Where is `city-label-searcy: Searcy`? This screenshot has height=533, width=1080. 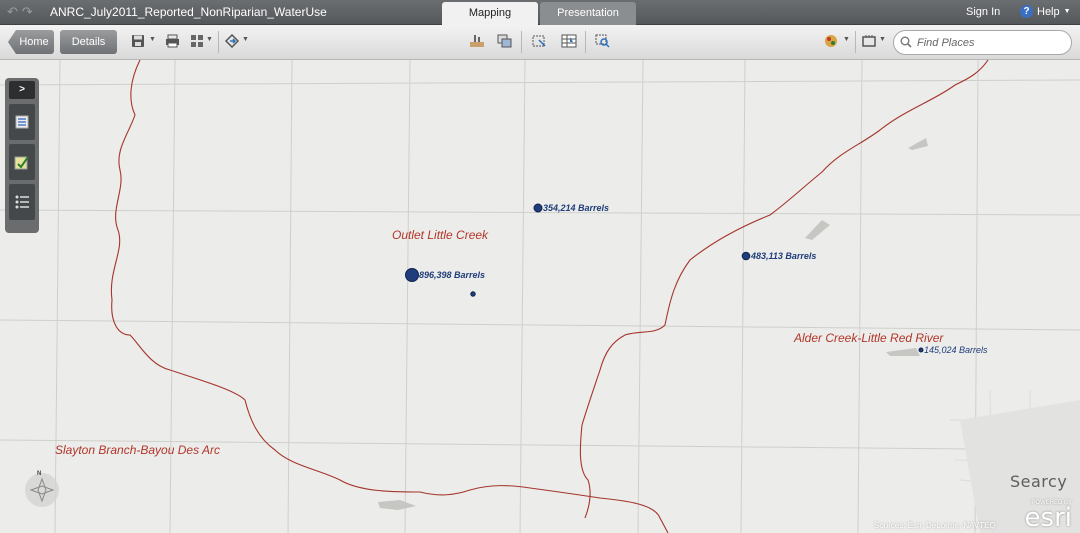
city-label-searcy: Searcy is located at coordinates (1039, 481).